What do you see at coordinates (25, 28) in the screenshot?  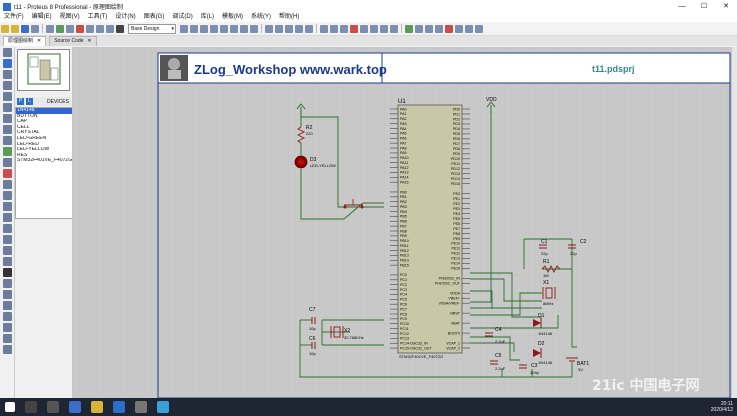 I see `save-icon` at bounding box center [25, 28].